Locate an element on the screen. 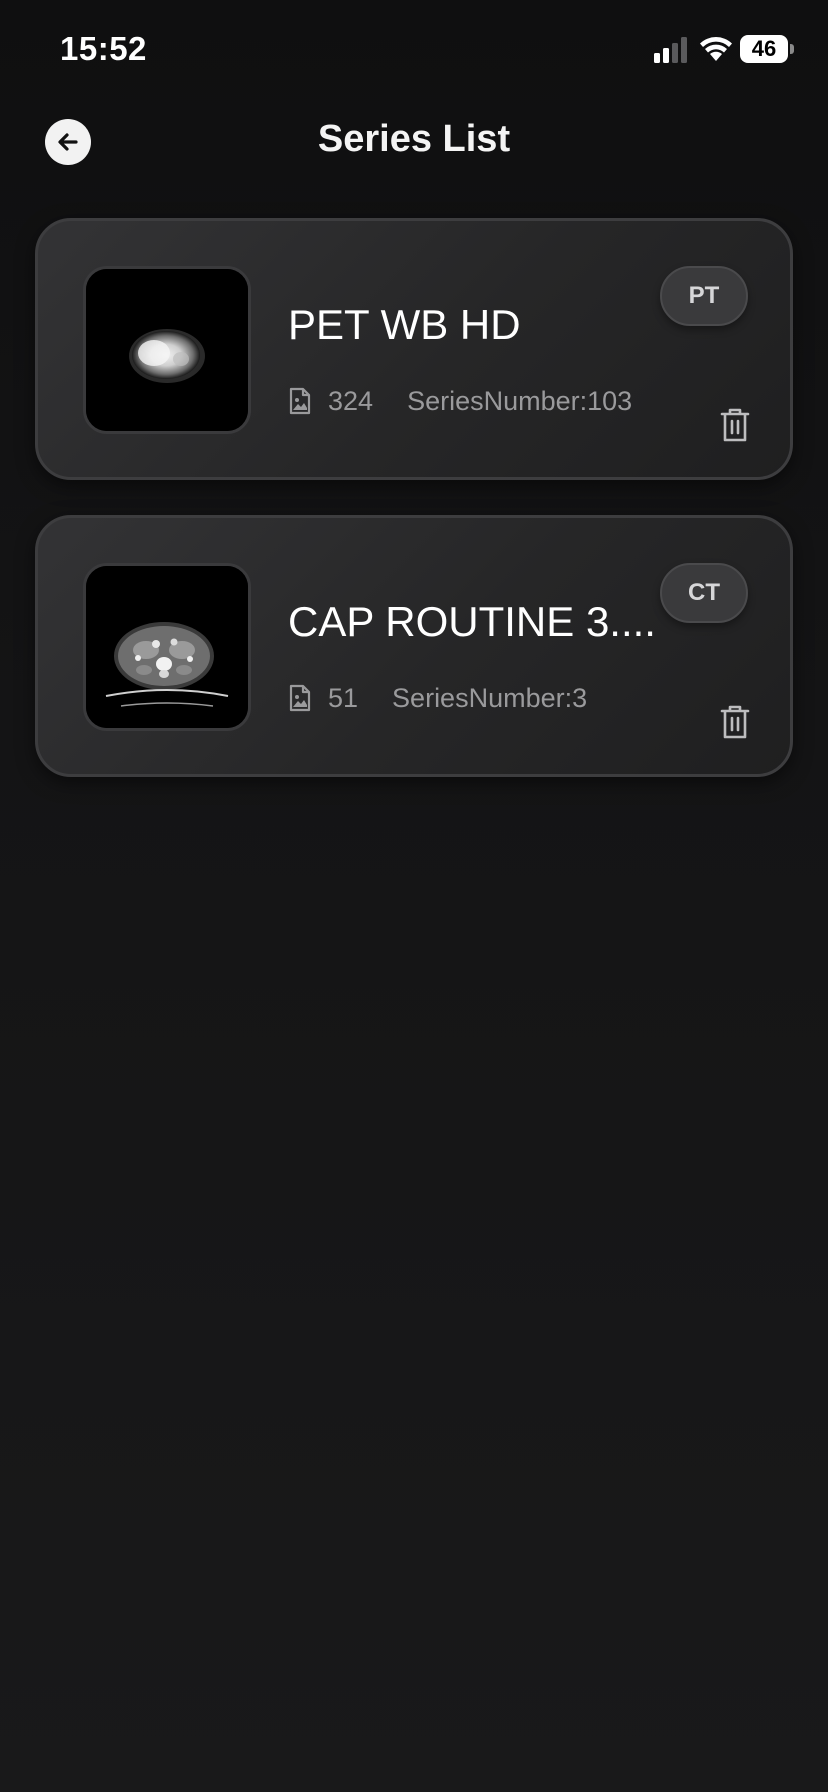 The image size is (828, 1792). image-count: 51 is located at coordinates (343, 697).